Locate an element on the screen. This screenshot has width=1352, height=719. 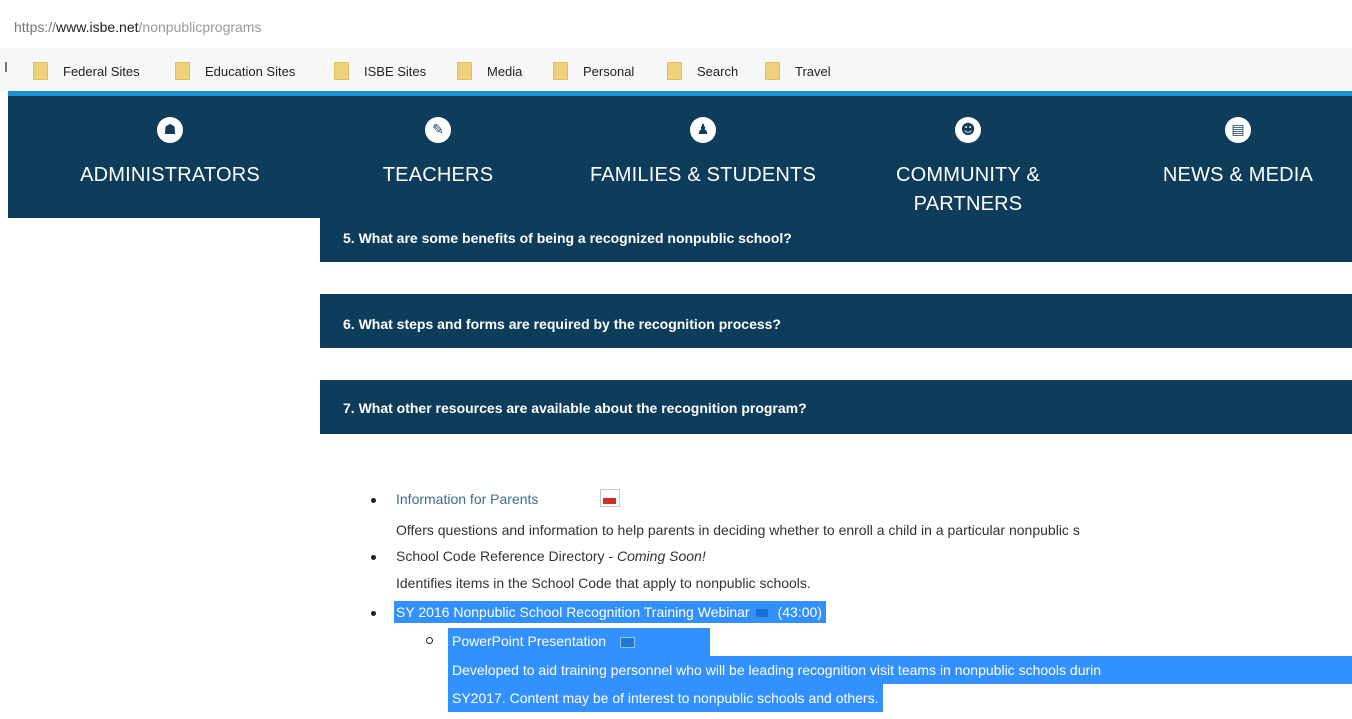
bookmark-media: Media is located at coordinates (489, 71).